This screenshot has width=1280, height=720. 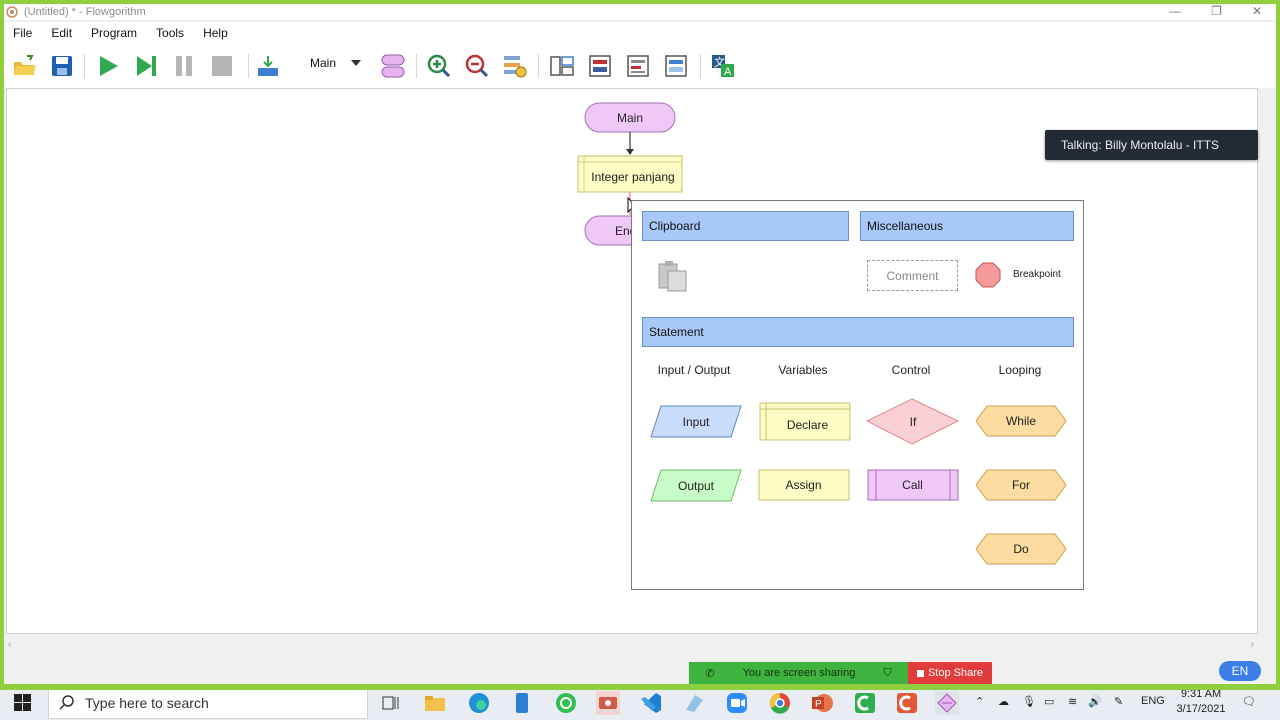 What do you see at coordinates (108, 66) in the screenshot?
I see `run-icon` at bounding box center [108, 66].